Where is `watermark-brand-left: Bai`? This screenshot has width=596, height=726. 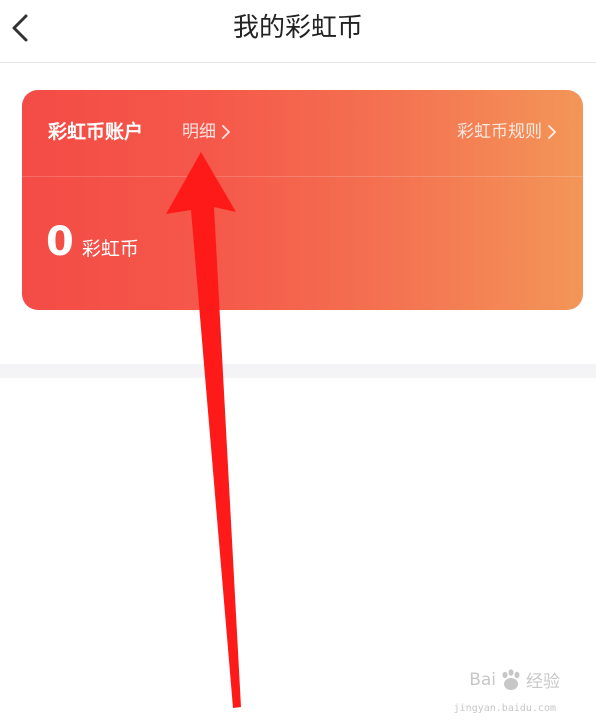 watermark-brand-left: Bai is located at coordinates (482, 679).